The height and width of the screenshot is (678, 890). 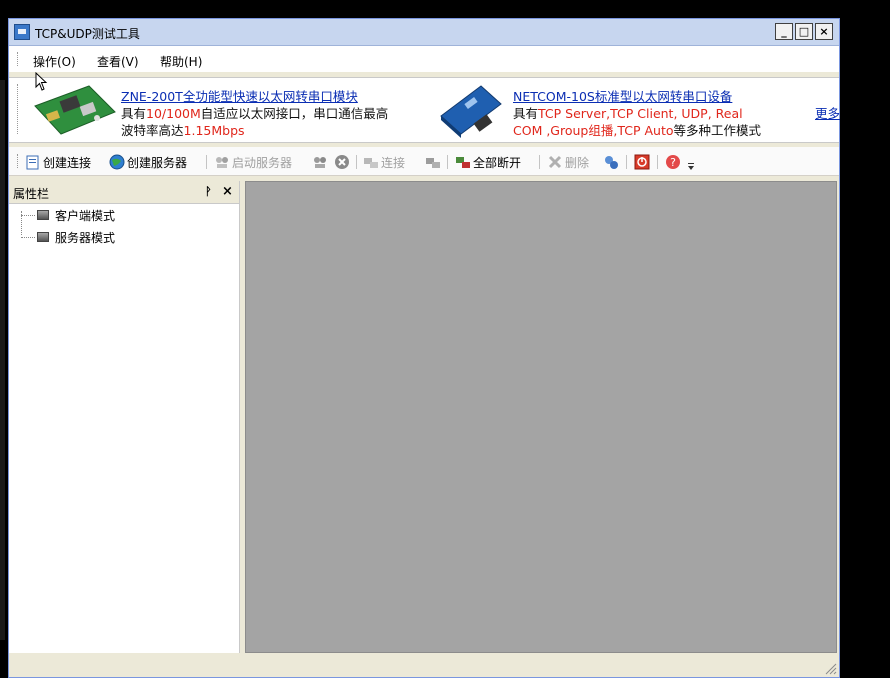 I want to click on create-server-button: 创建服务器, so click(x=148, y=162).